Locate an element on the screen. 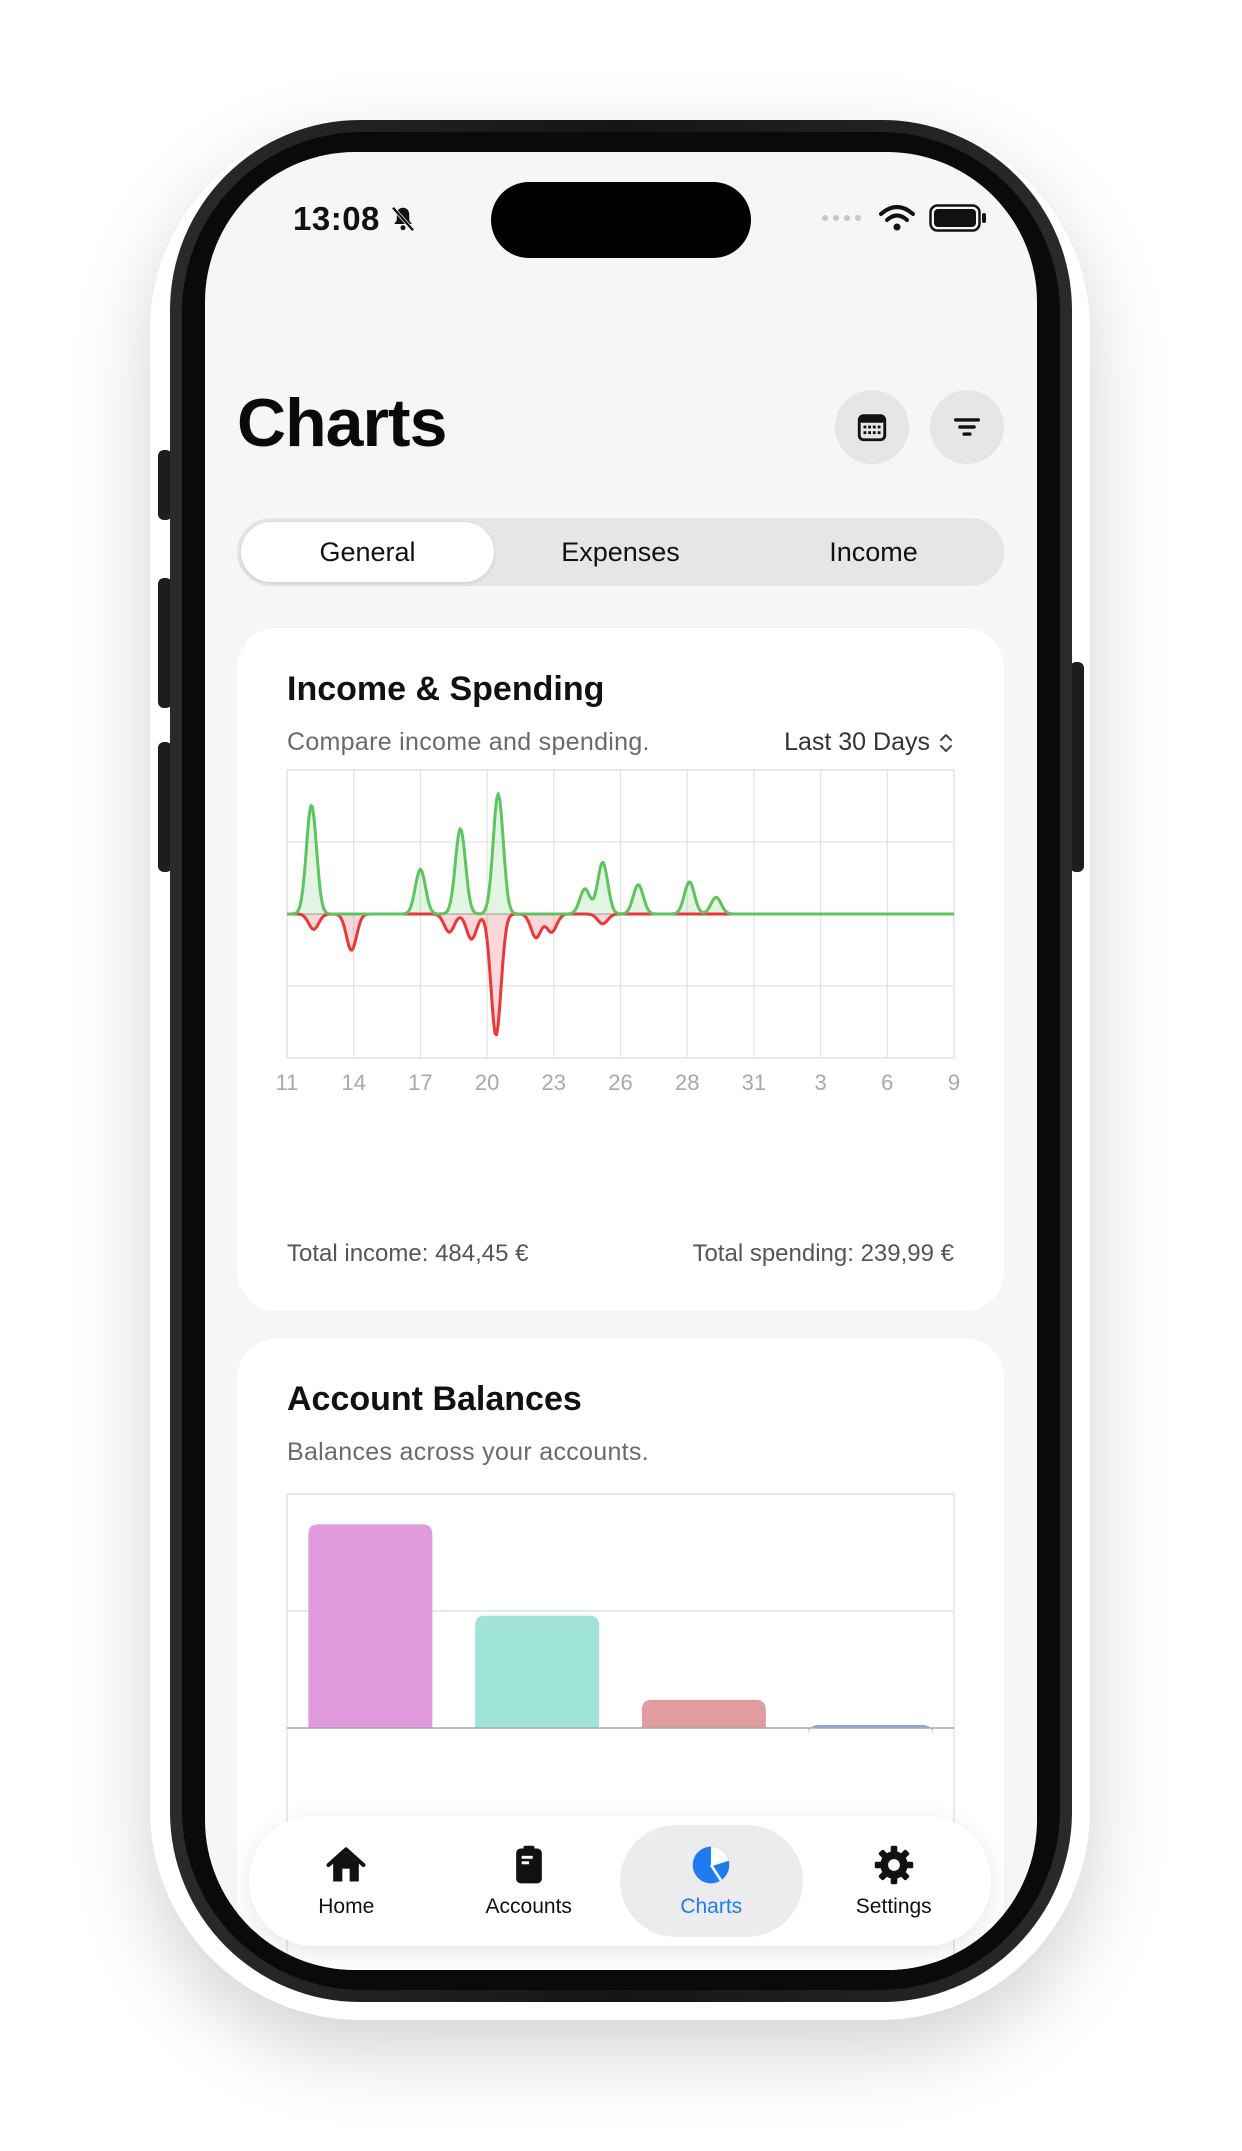  calendar-icon is located at coordinates (872, 428).